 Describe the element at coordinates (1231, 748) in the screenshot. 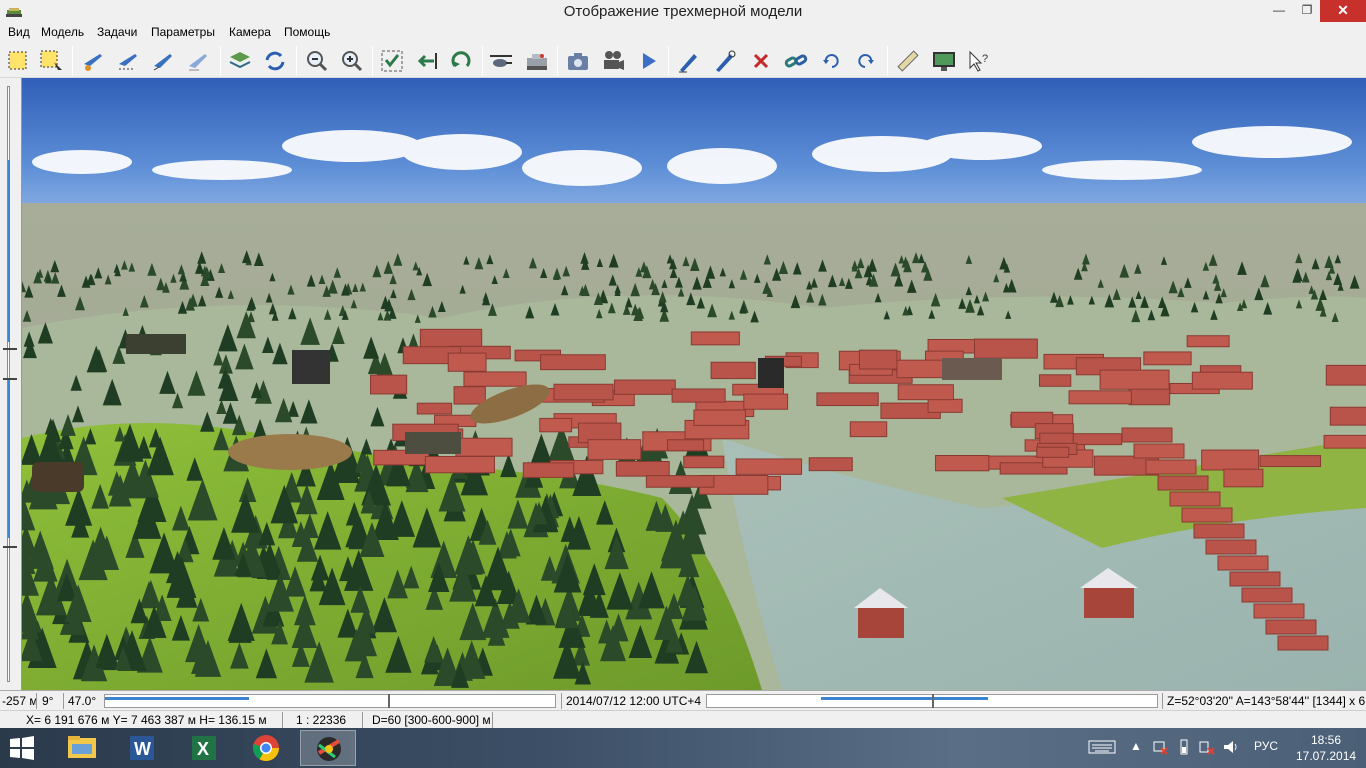

I see `volume-icon` at that location.